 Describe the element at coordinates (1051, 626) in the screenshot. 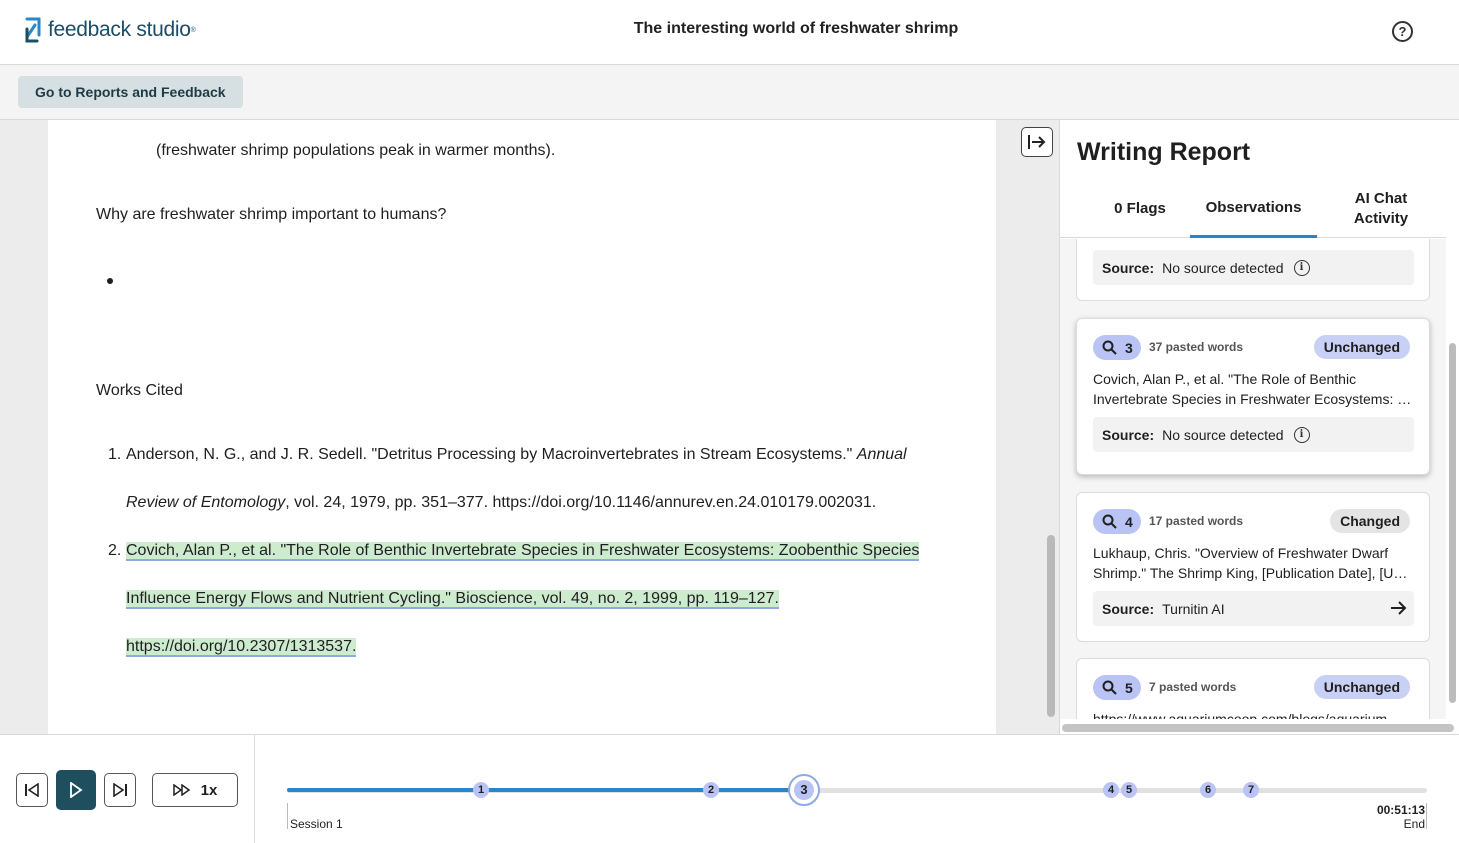

I see `document-scrollbar` at that location.